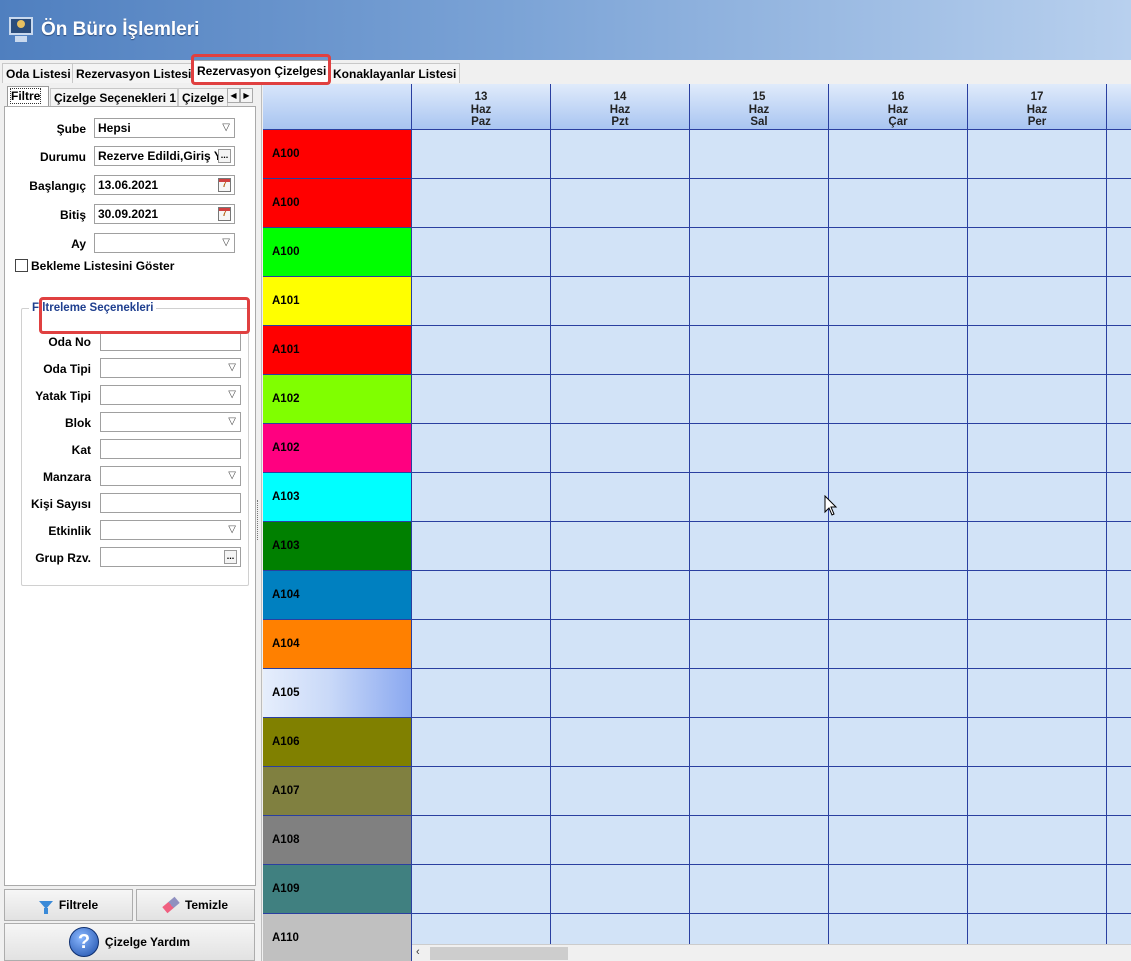  What do you see at coordinates (258, 520) in the screenshot?
I see `splitter-handle` at bounding box center [258, 520].